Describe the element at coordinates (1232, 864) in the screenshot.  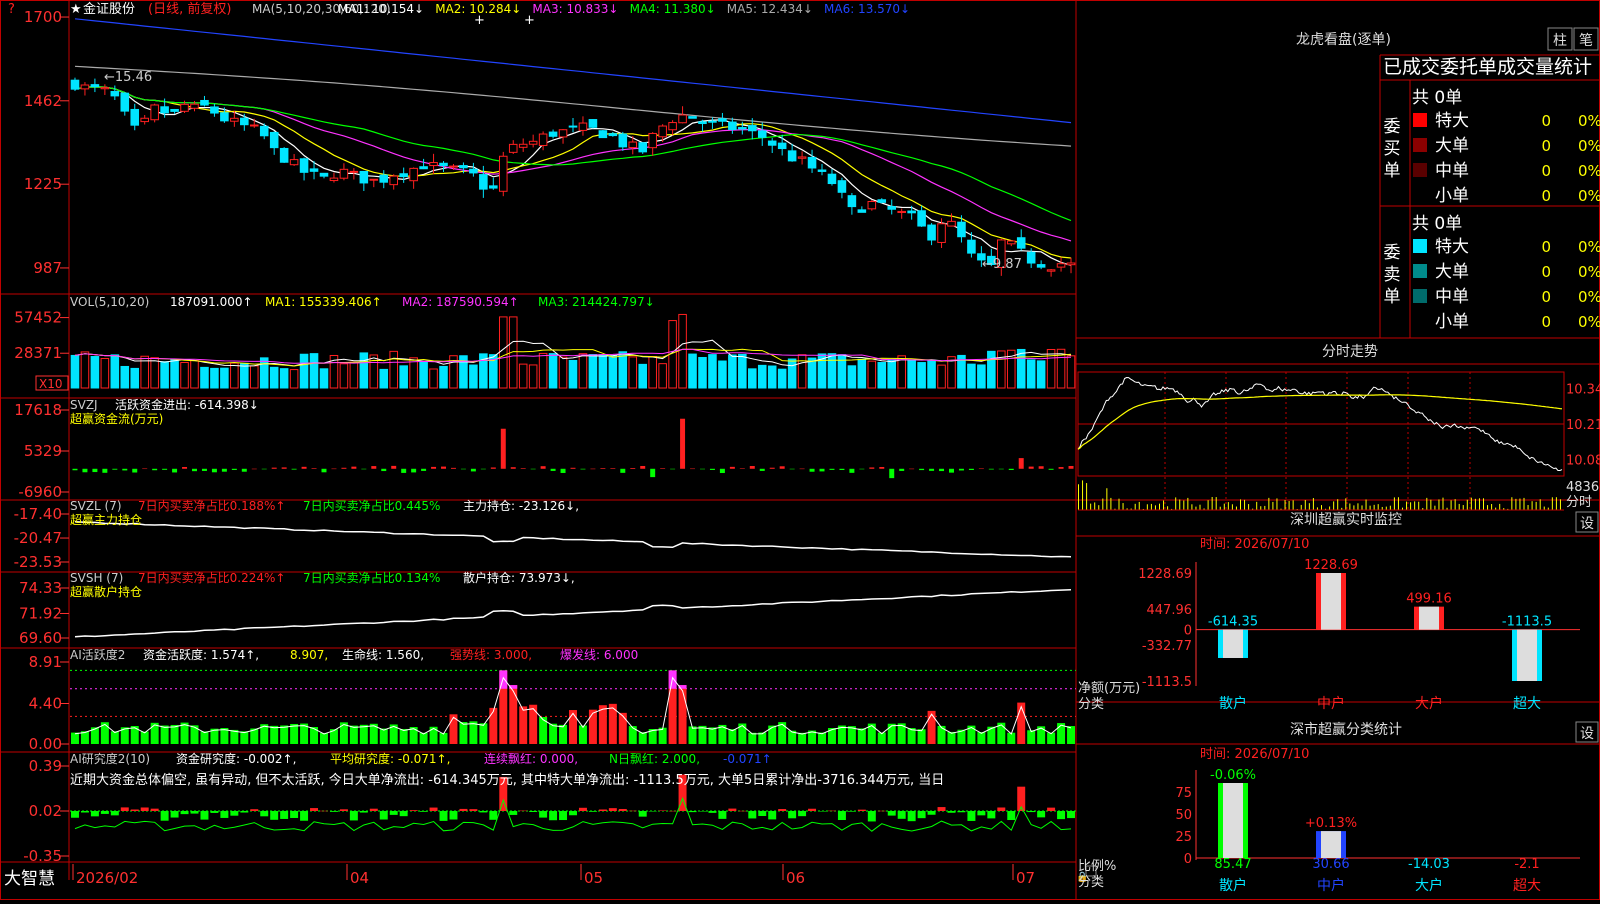
I see `classify-value: 85.47` at that location.